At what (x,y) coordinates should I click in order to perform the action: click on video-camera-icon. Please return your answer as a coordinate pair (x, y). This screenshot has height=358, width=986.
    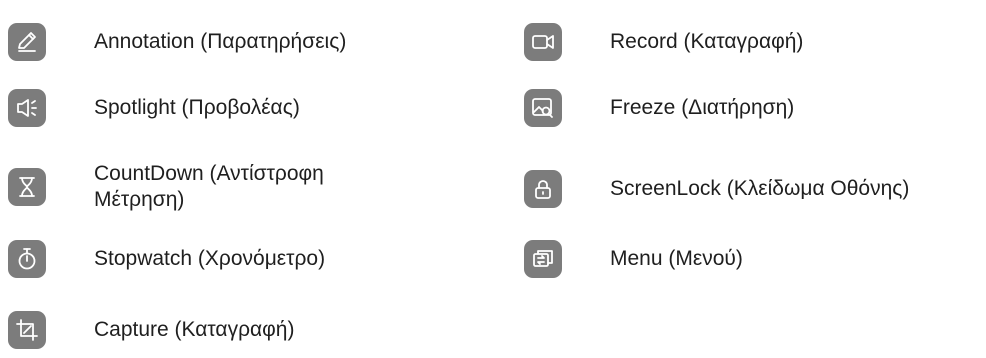
    Looking at the image, I should click on (543, 42).